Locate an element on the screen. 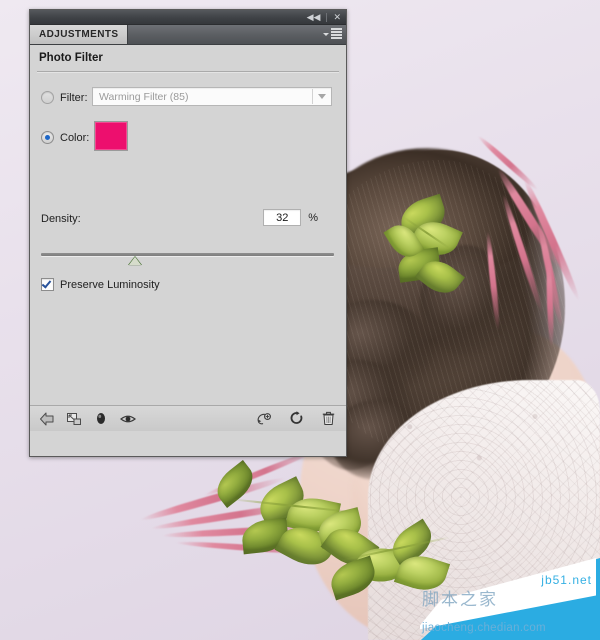 The image size is (600, 640). density-value-group: 32 % is located at coordinates (290, 217).